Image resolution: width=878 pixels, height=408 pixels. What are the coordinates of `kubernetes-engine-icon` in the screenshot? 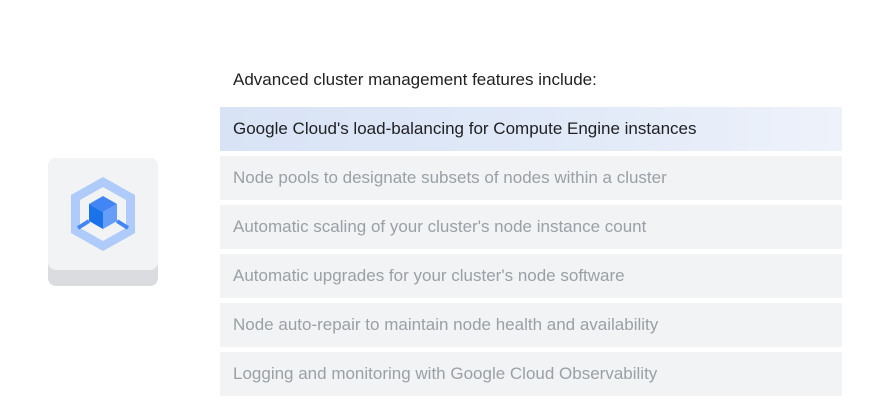 It's located at (103, 214).